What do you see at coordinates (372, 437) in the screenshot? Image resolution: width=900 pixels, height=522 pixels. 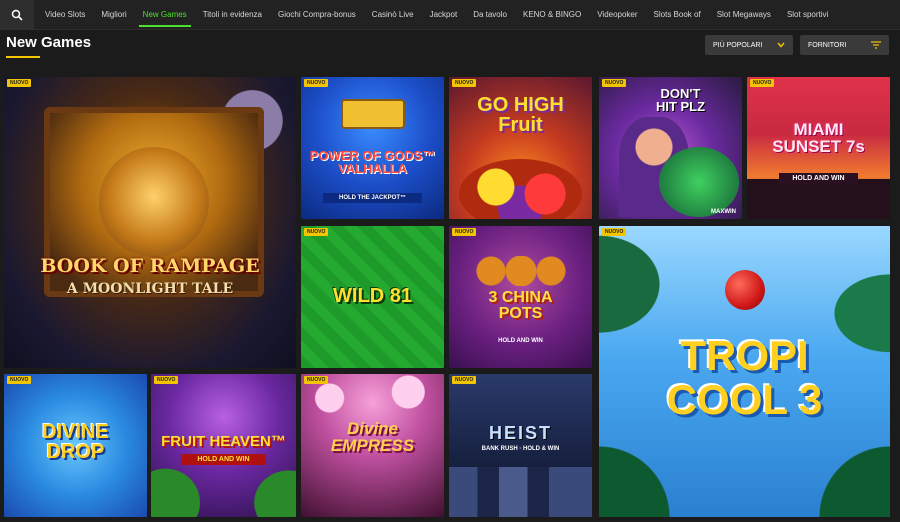 I see `game-title: Divine EMPRESS` at bounding box center [372, 437].